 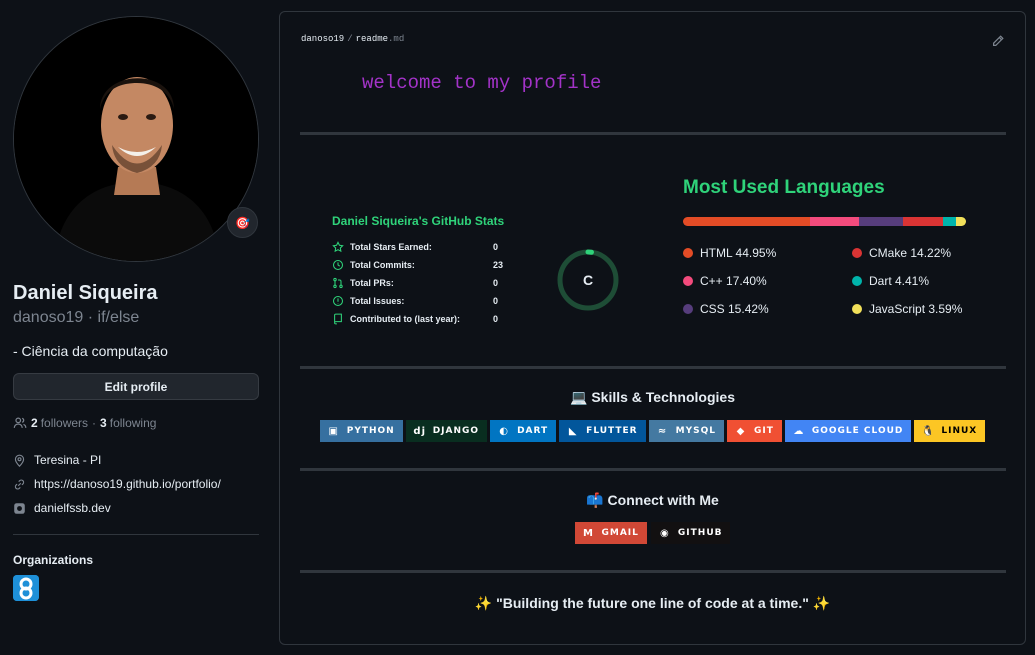 I want to click on github-badge: ◉ GITHUB, so click(x=690, y=533).